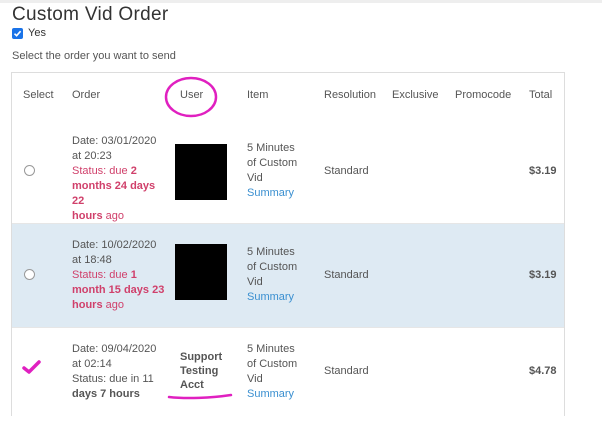 This screenshot has width=602, height=429. Describe the element at coordinates (114, 245) in the screenshot. I see `order-date: Date: 10/02/2020` at that location.